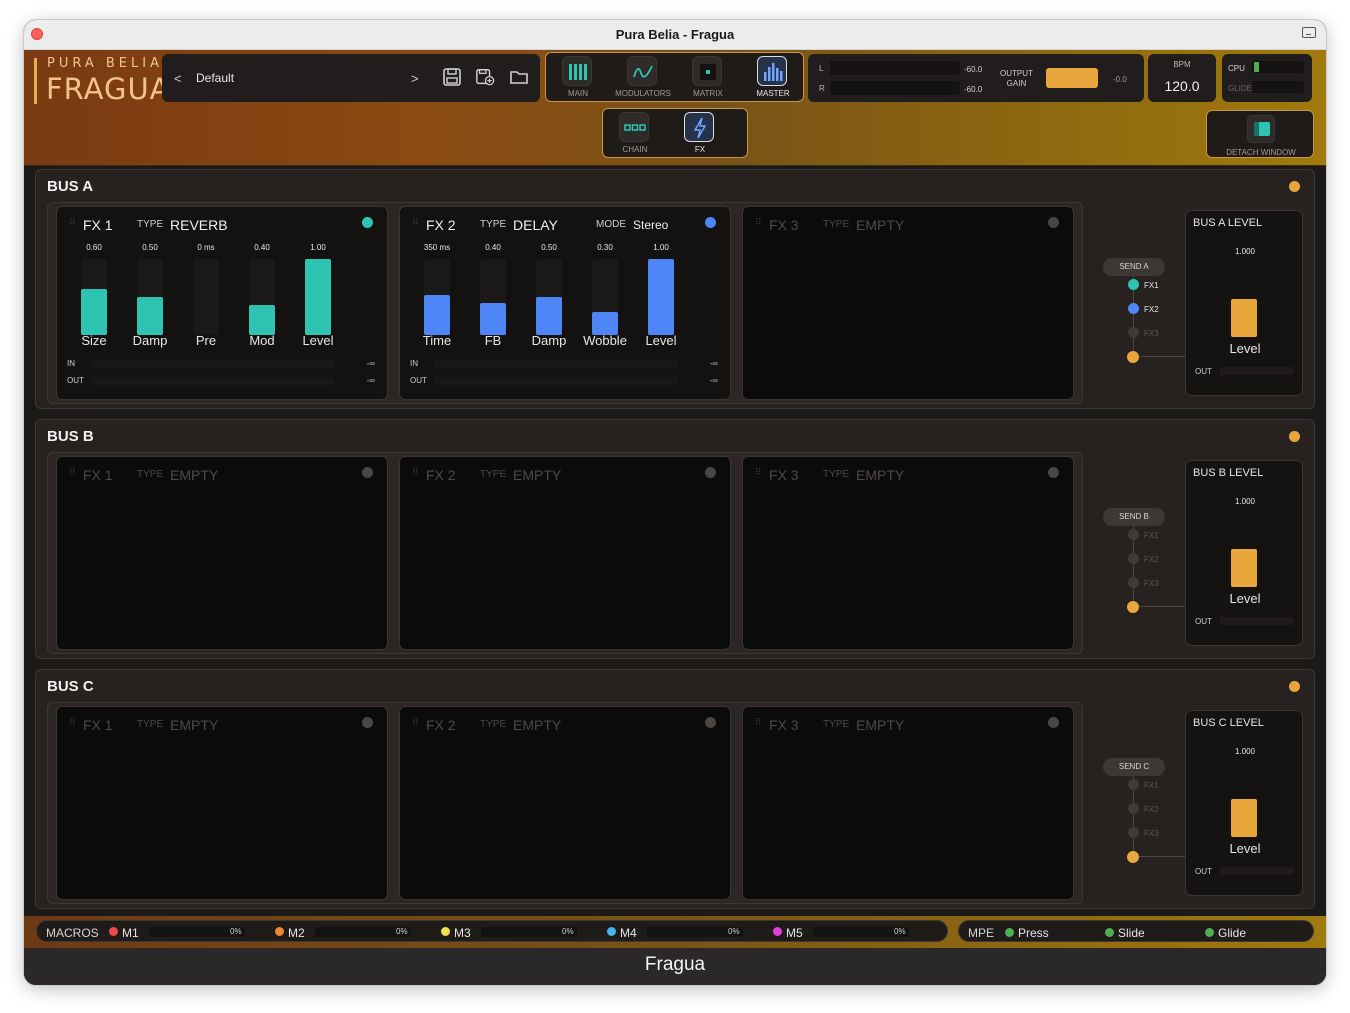 Image resolution: width=1350 pixels, height=1013 pixels. I want to click on folder-icon, so click(519, 77).